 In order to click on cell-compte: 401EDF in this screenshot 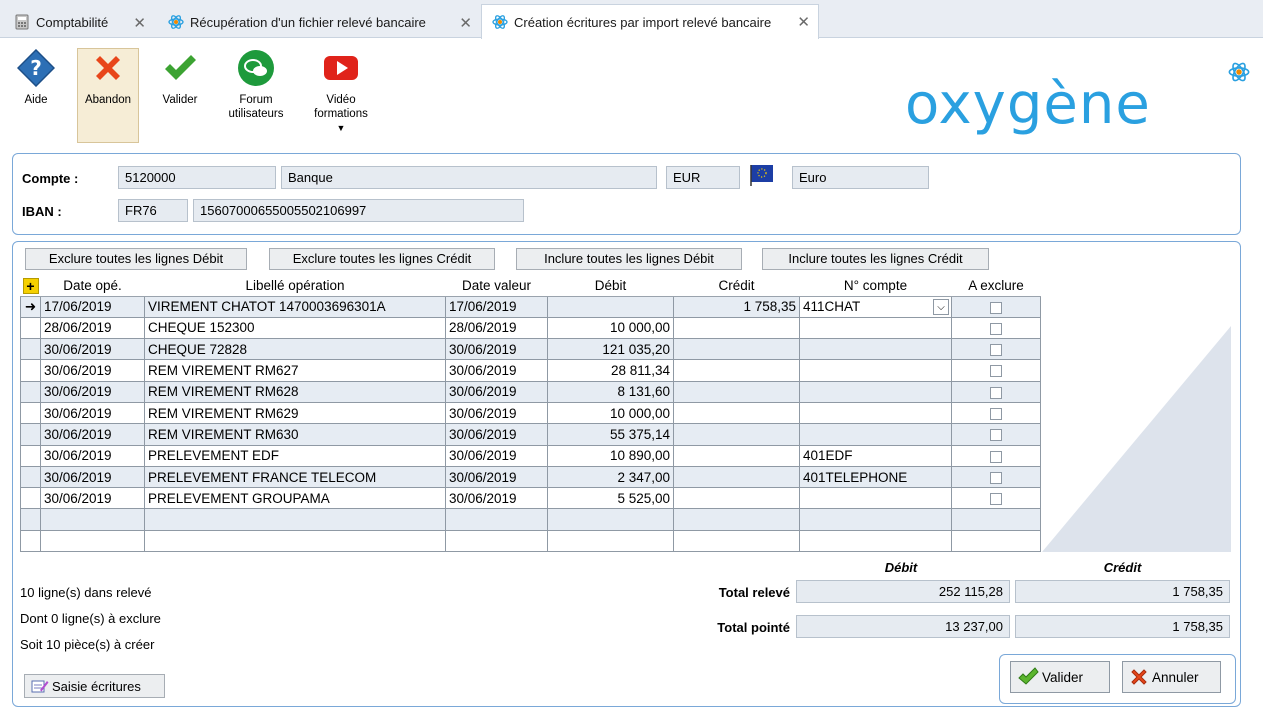, I will do `click(875, 455)`.